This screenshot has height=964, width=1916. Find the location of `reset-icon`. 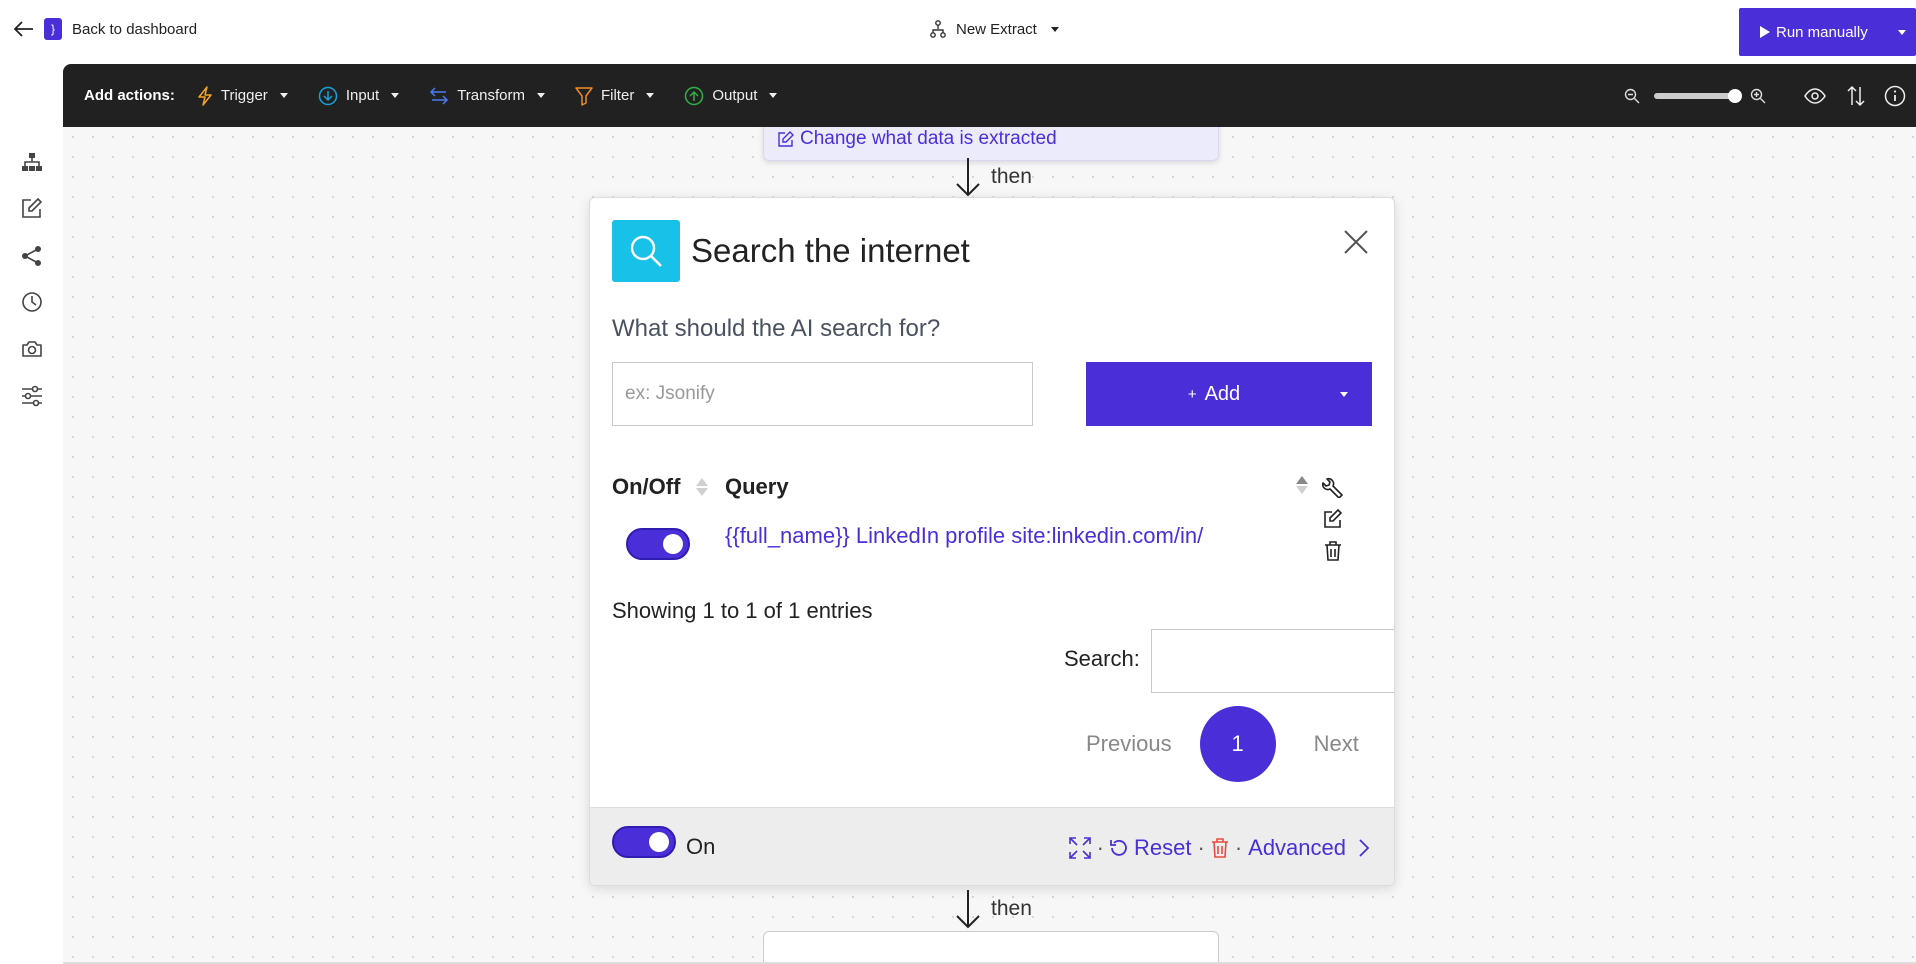

reset-icon is located at coordinates (1119, 848).